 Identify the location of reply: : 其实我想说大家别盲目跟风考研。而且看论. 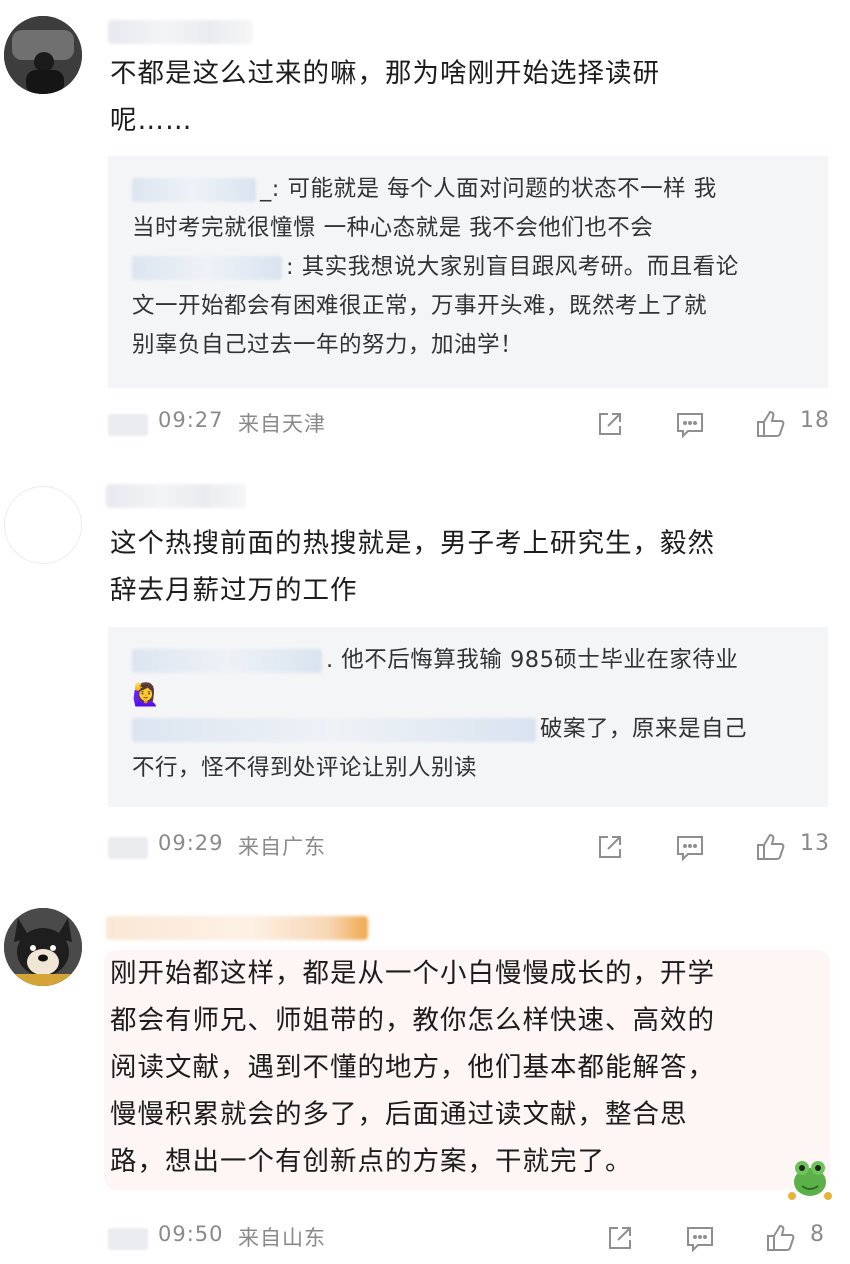
(469, 267).